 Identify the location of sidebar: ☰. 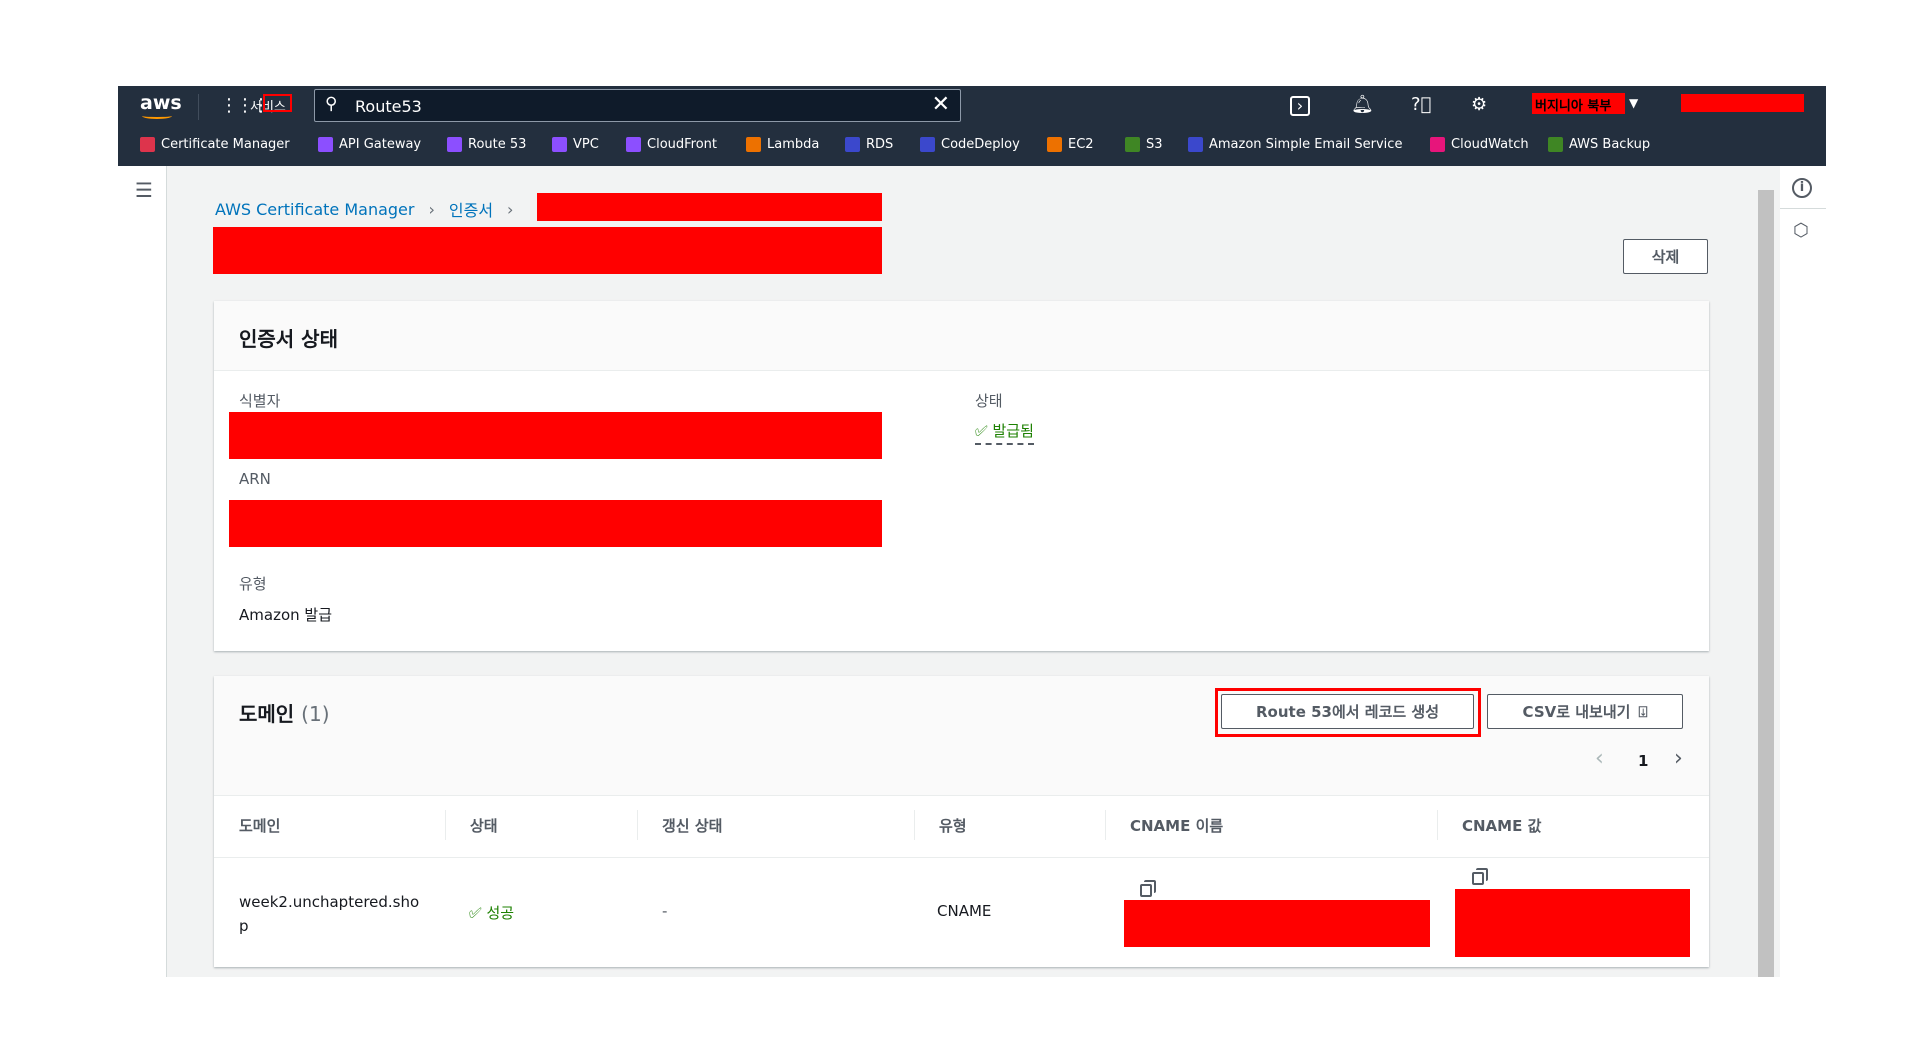
(142, 571).